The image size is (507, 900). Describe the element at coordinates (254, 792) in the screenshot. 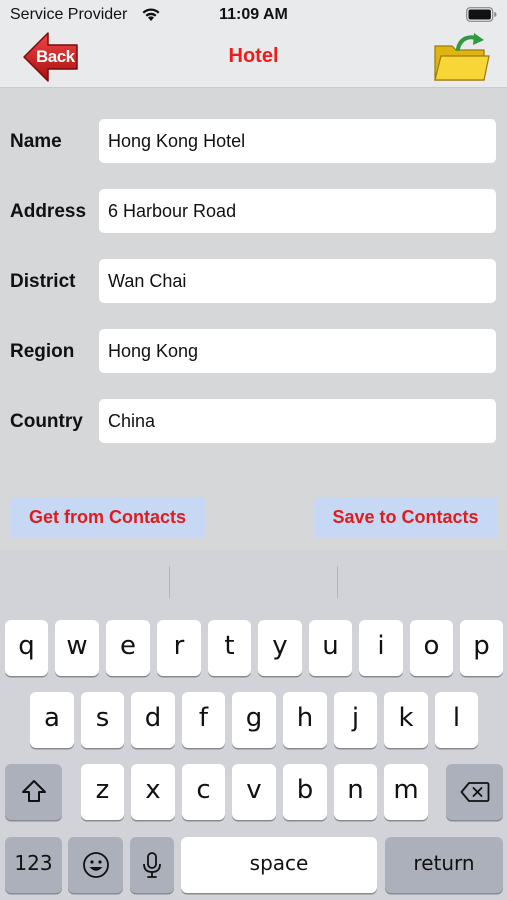

I see `key-v: v` at that location.